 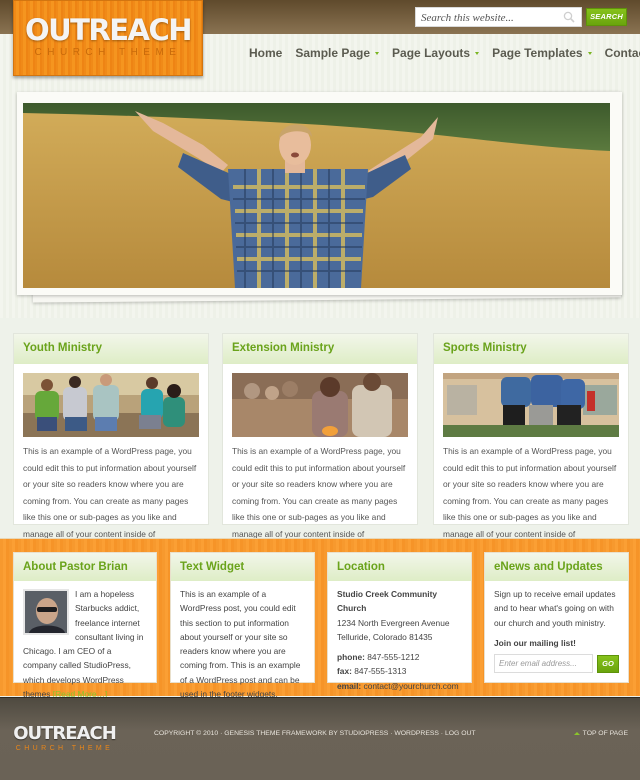 I want to click on footer-logo-title: OUTREACH, so click(x=65, y=733).